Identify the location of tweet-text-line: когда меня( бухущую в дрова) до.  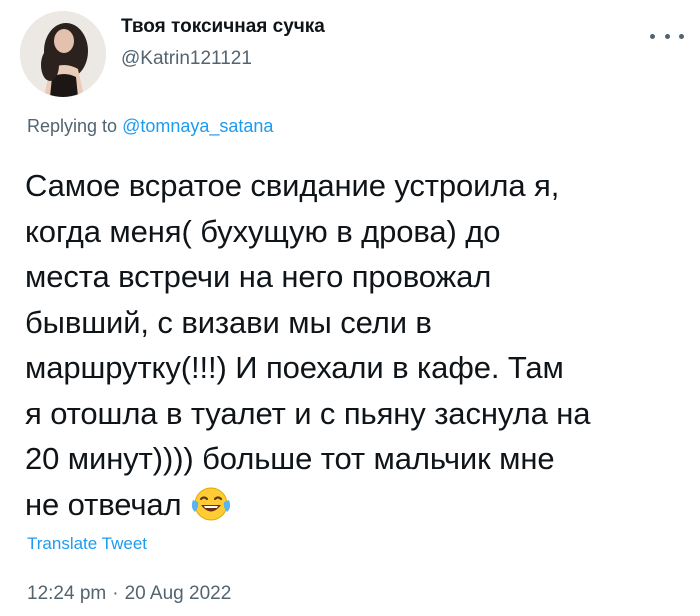
(263, 231).